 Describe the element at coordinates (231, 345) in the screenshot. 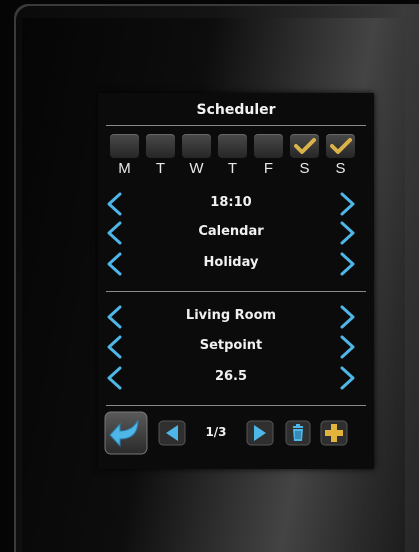

I see `function-value: Setpoint` at that location.